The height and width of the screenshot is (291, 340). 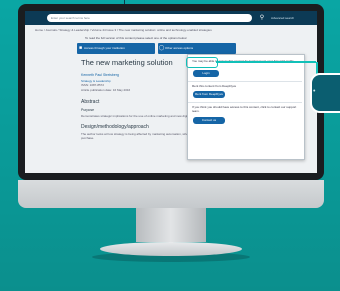 What do you see at coordinates (266, 62) in the screenshot?
I see `callout-connector` at bounding box center [266, 62].